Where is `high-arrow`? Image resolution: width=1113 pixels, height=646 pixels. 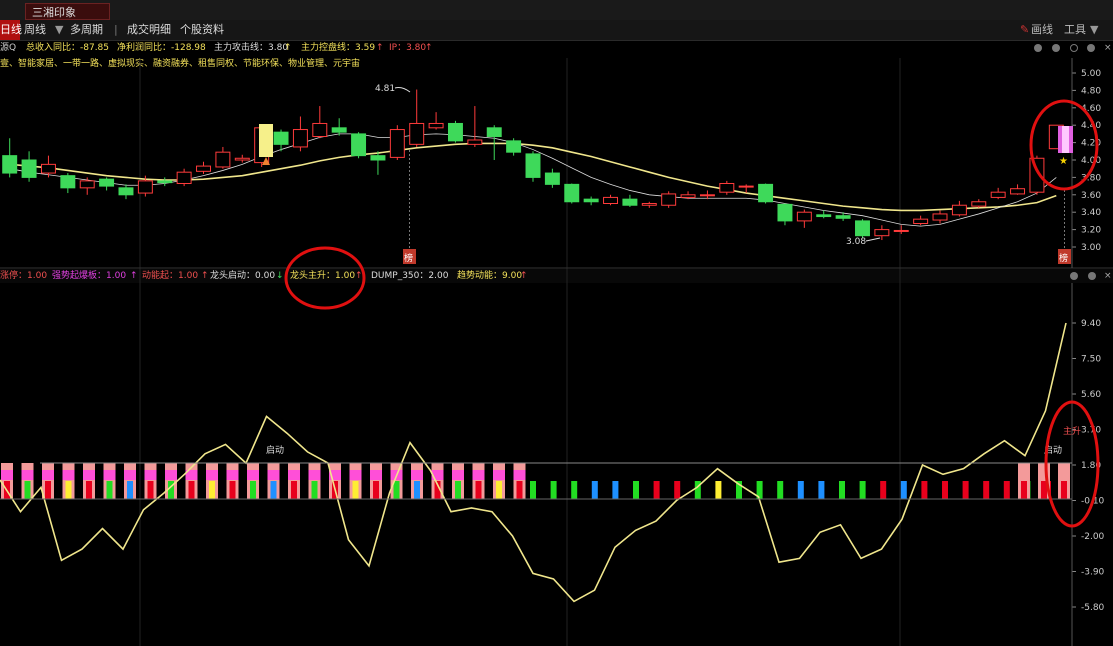
high-arrow is located at coordinates (402, 90).